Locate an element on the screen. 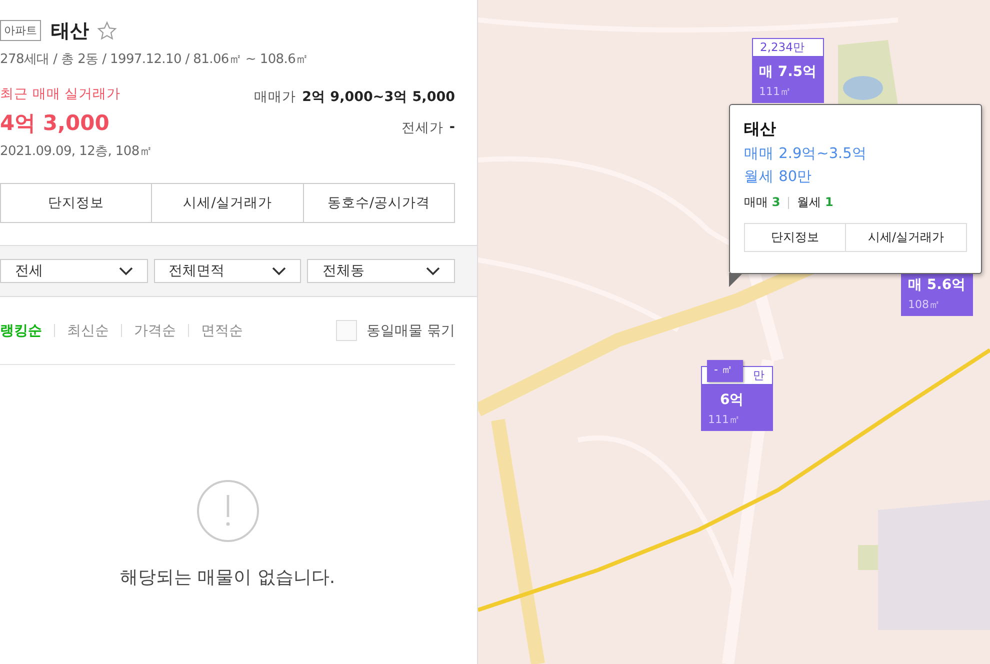 The width and height of the screenshot is (990, 664). sort-option: 최신순 is located at coordinates (88, 331).